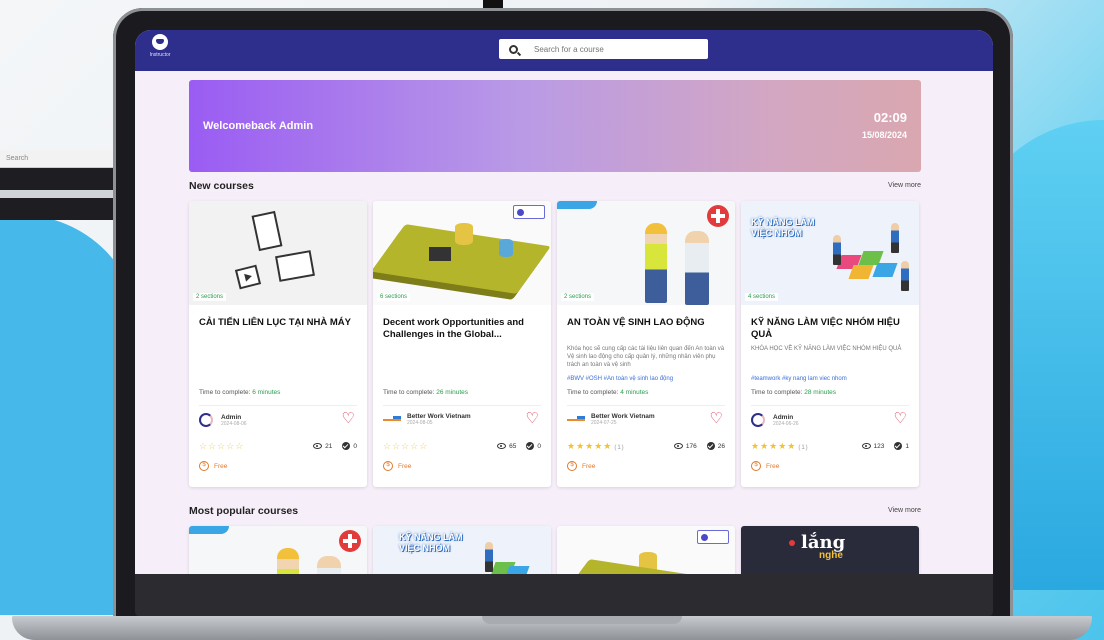  I want to click on price-label: Free, so click(589, 466).